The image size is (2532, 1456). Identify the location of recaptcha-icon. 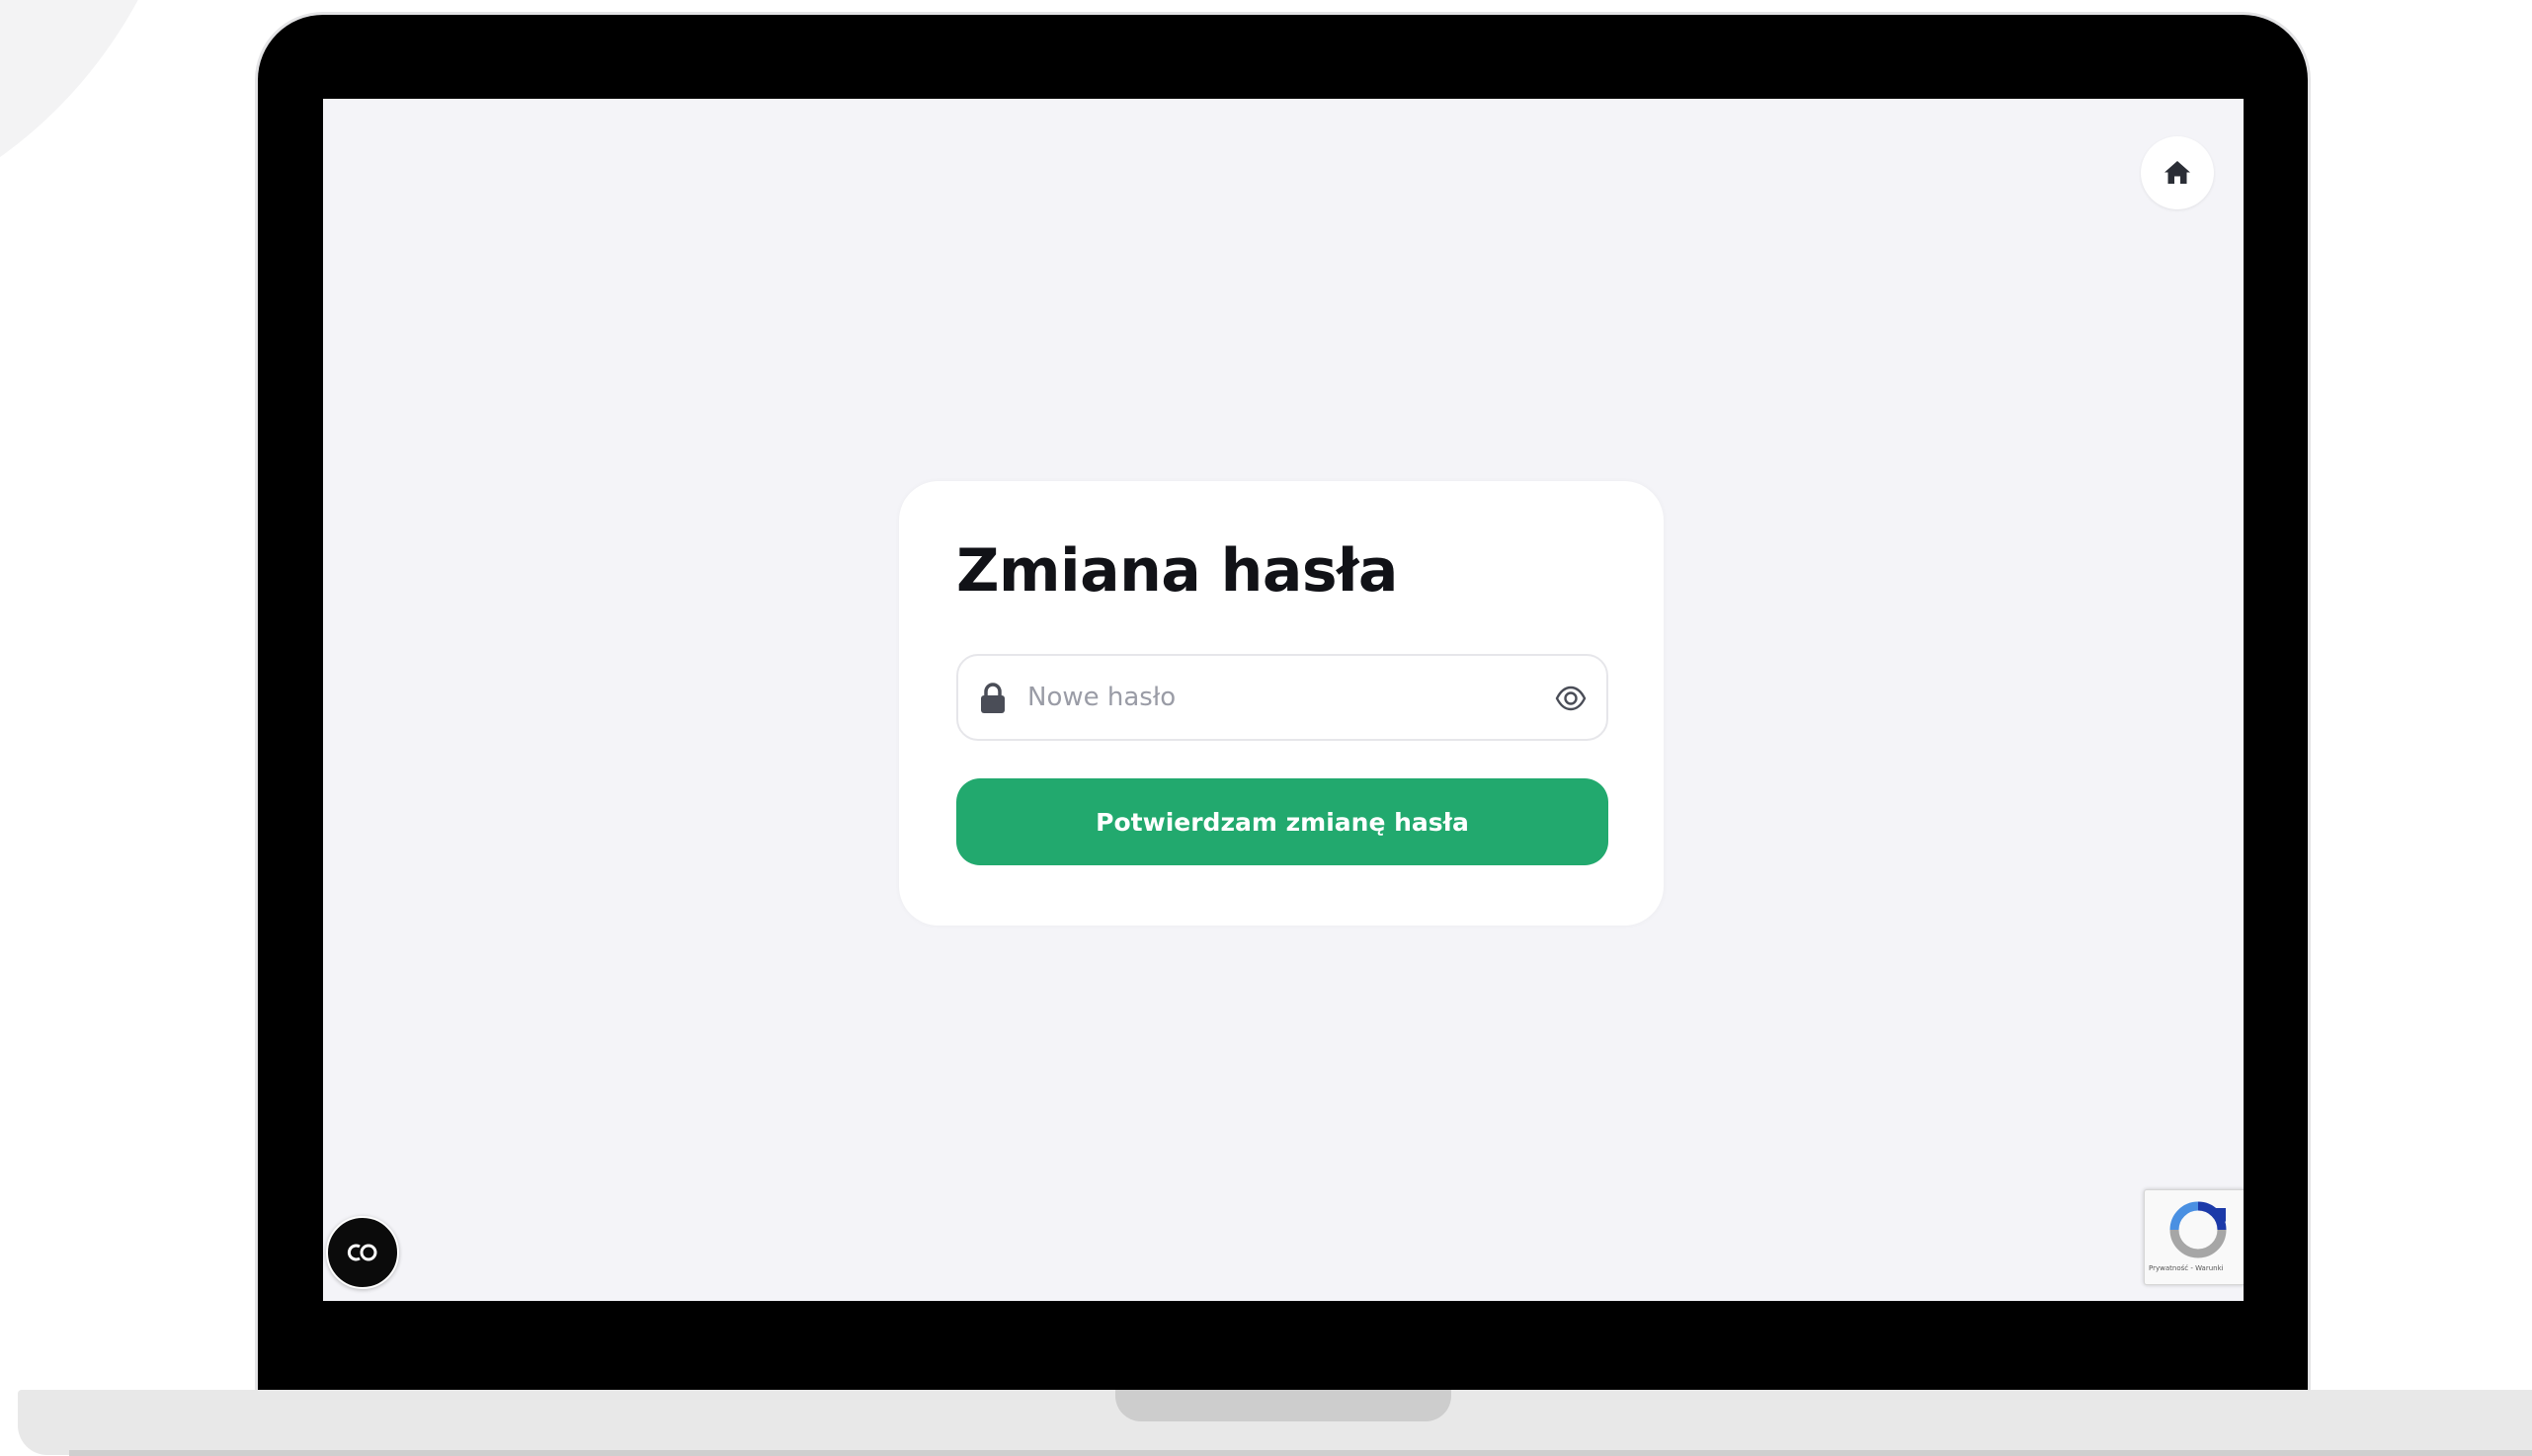
(2198, 1229).